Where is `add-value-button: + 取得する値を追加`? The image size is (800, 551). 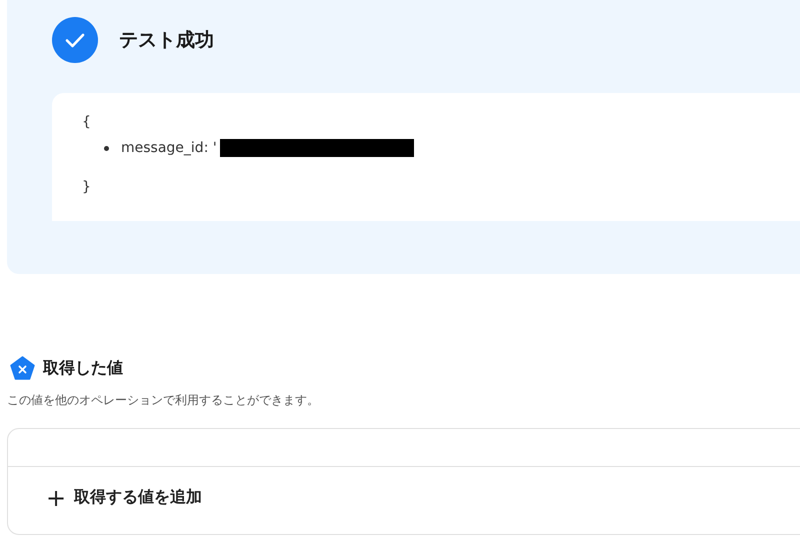 add-value-button: + 取得する値を追加 is located at coordinates (124, 497).